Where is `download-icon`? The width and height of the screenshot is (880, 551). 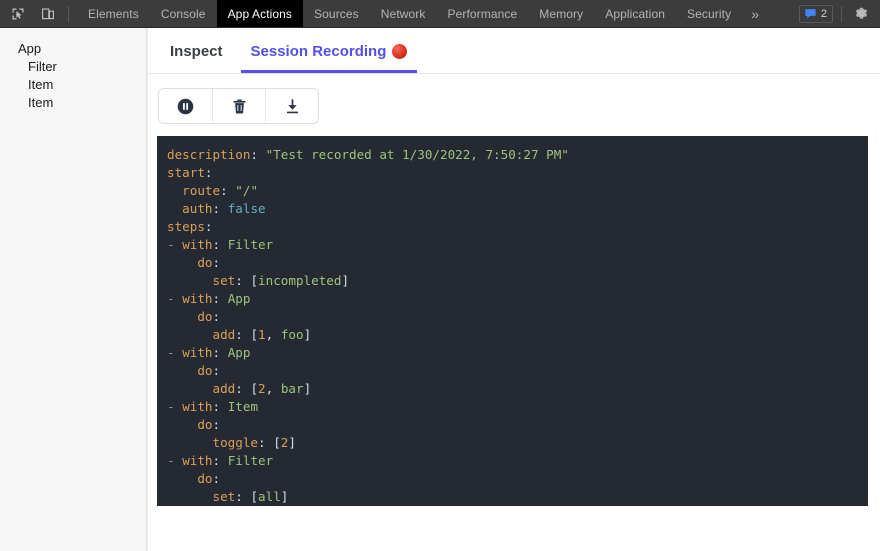
download-icon is located at coordinates (292, 105).